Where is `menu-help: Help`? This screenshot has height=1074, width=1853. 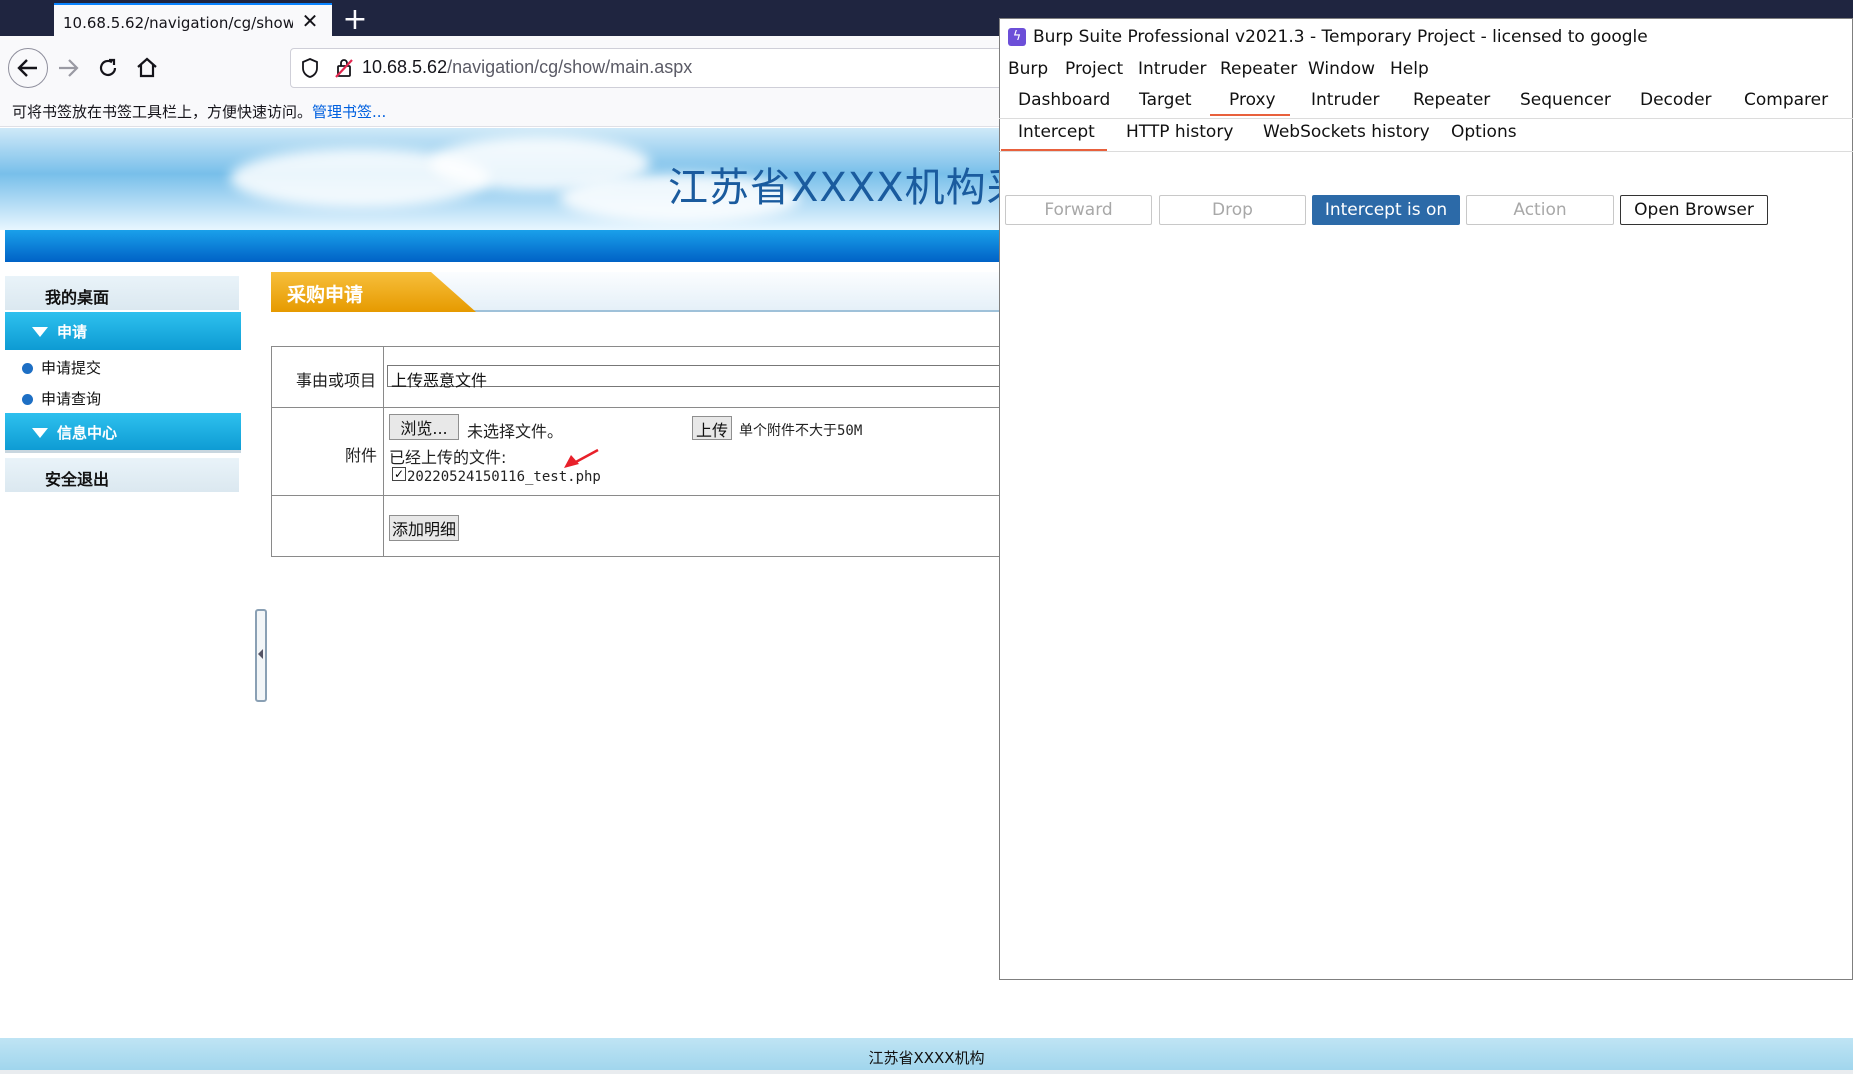 menu-help: Help is located at coordinates (1409, 69).